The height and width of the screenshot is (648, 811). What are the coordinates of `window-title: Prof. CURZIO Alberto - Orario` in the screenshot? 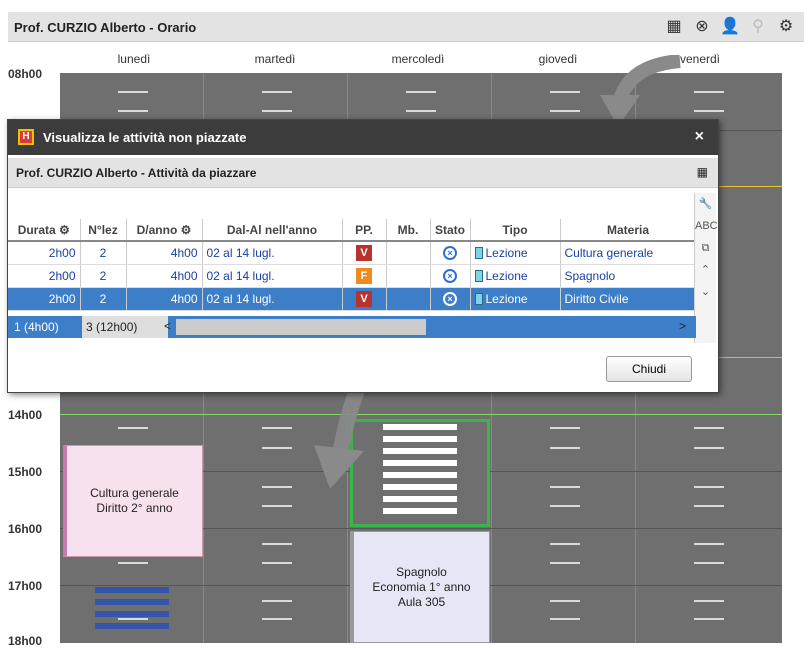 It's located at (105, 27).